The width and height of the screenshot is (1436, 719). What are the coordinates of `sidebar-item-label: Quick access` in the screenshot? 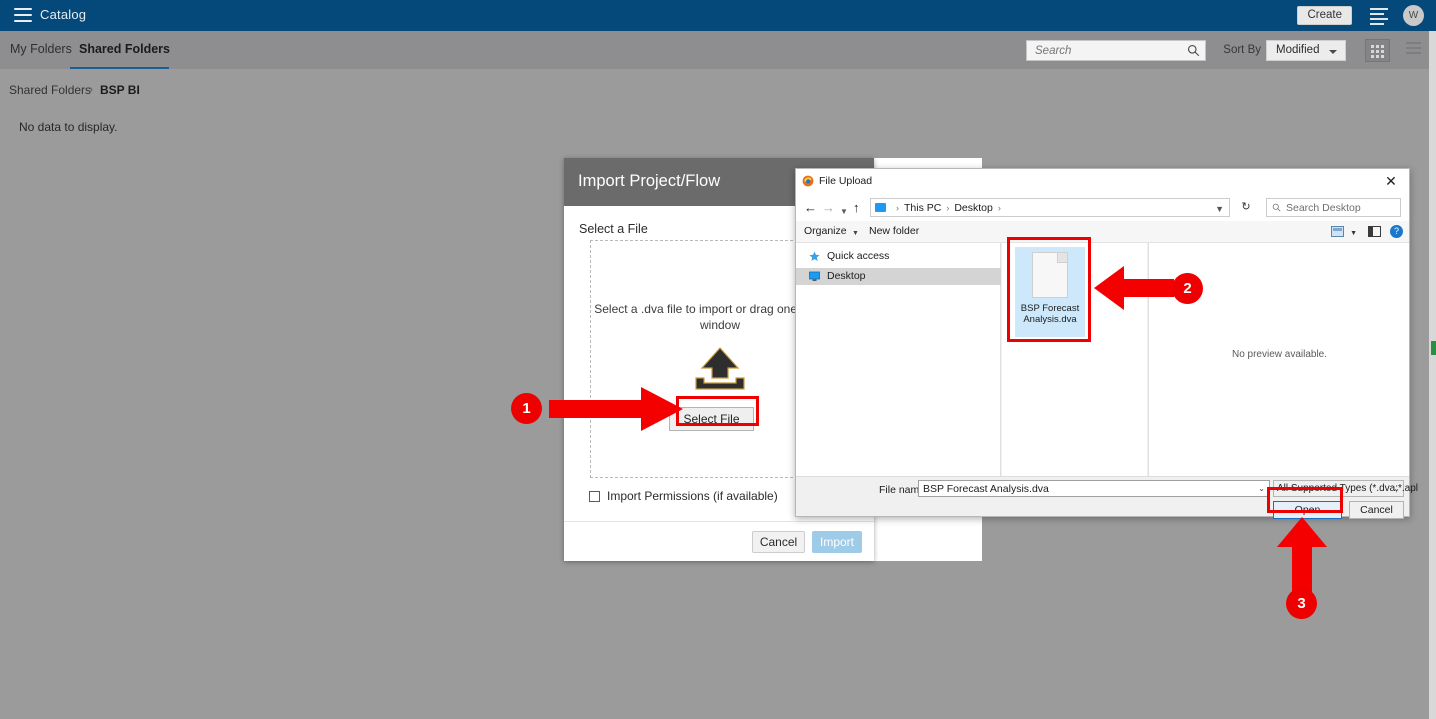 It's located at (858, 256).